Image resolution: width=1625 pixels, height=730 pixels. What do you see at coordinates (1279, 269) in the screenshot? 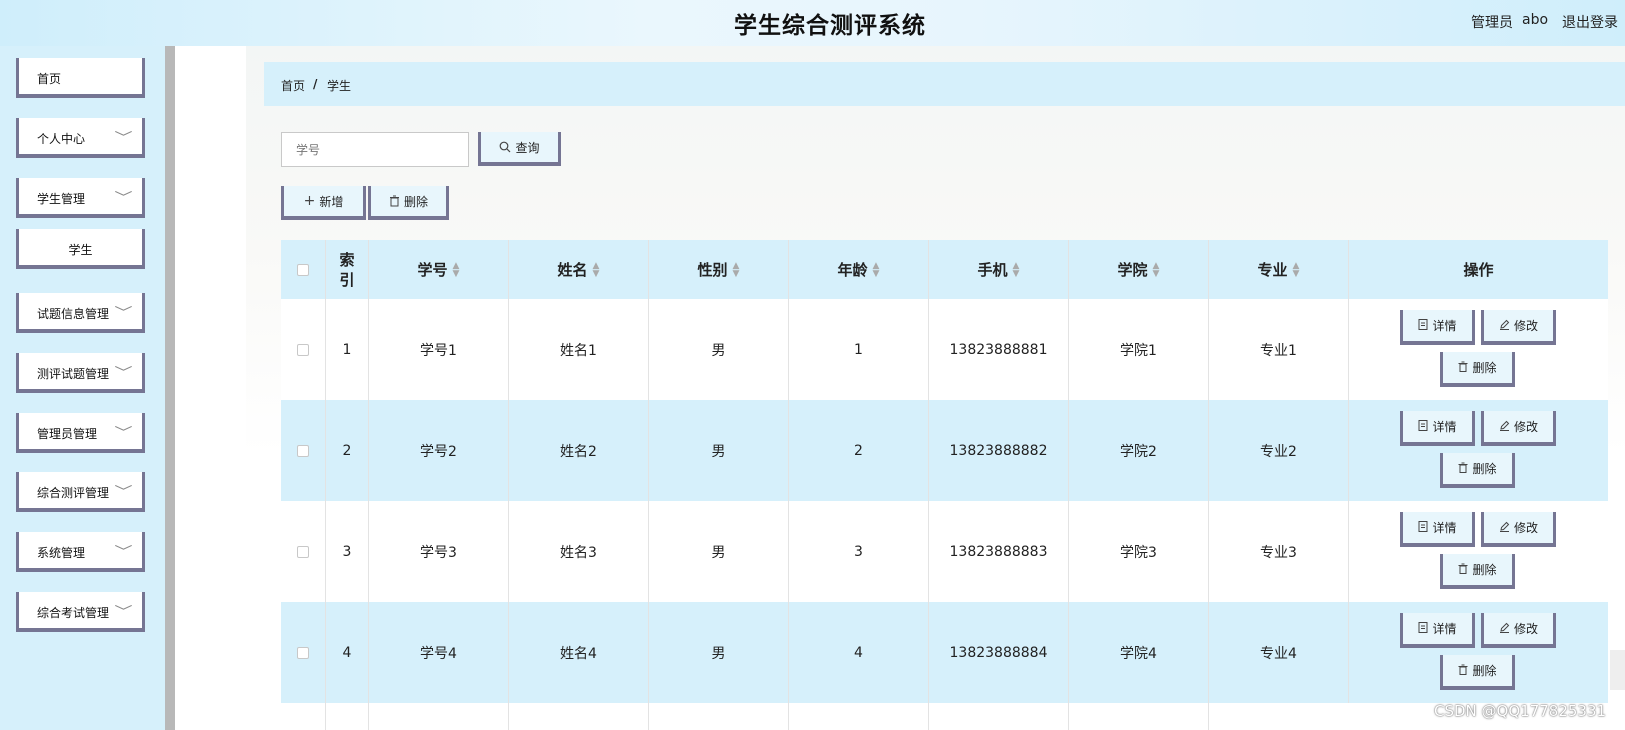
I see `column-header-major: 专业 ▲ ▼` at bounding box center [1279, 269].